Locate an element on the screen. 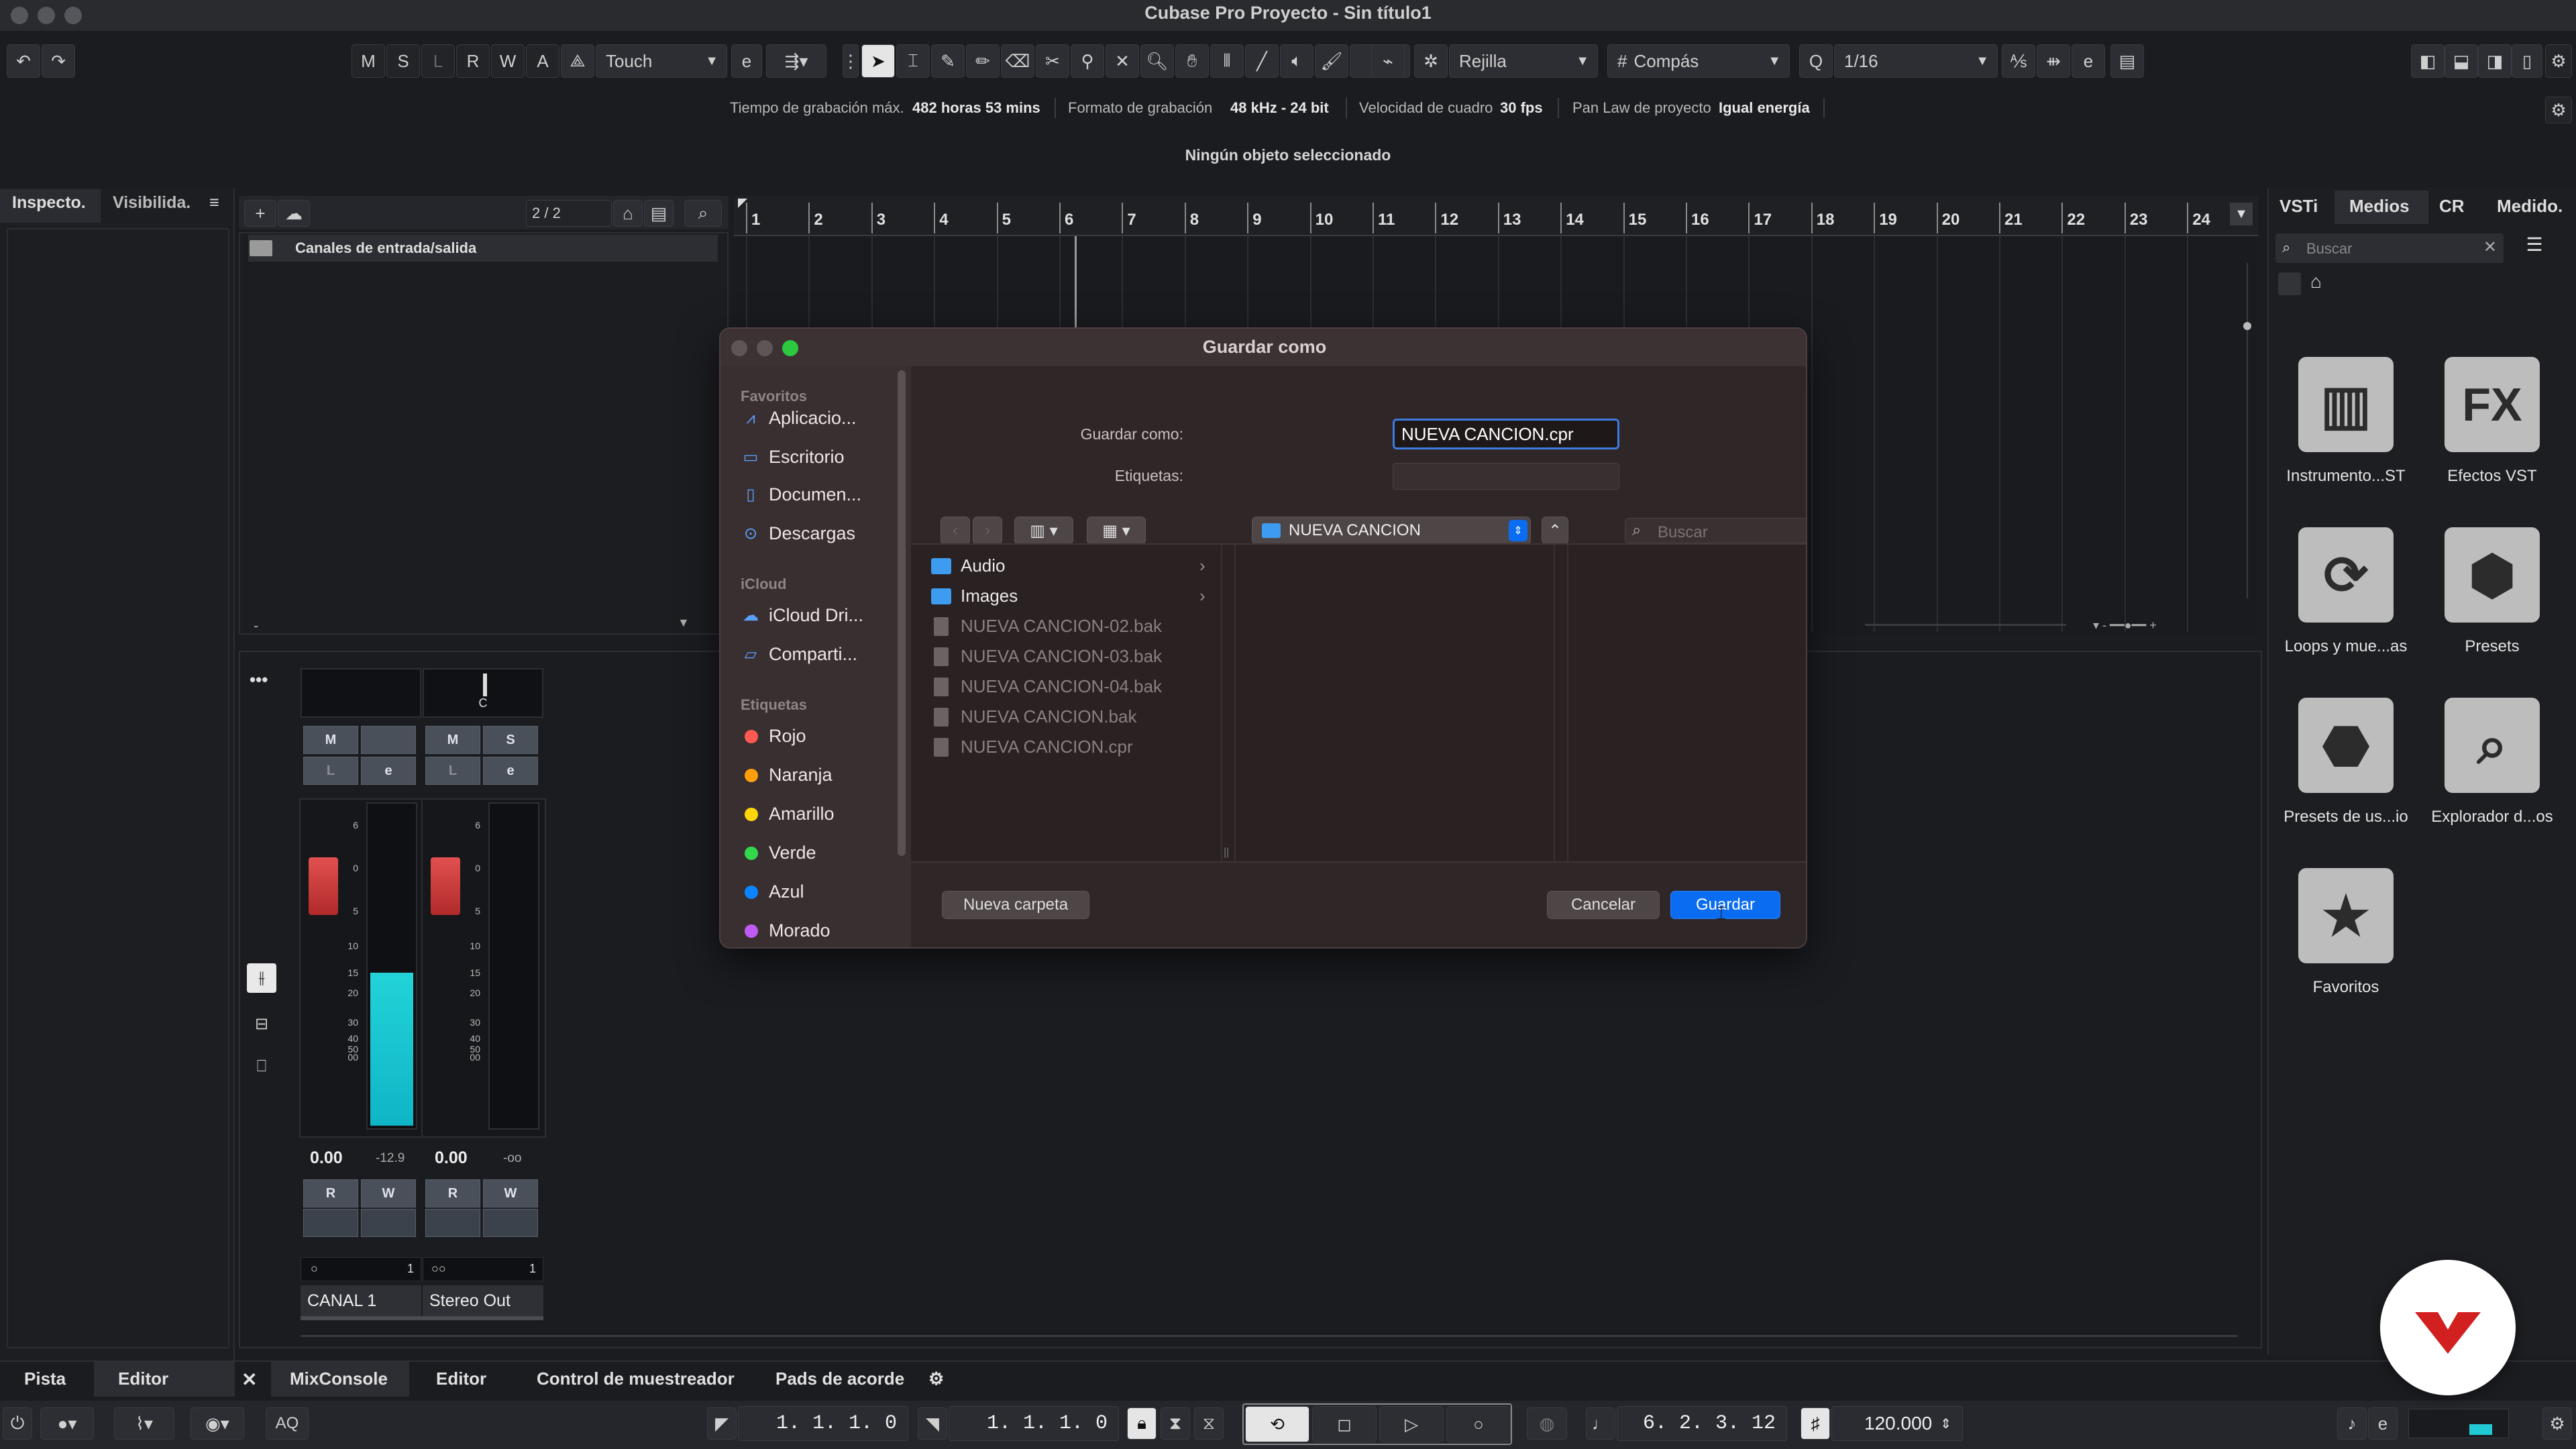 Image resolution: width=2576 pixels, height=1449 pixels. tab-editor-left: Editor is located at coordinates (143, 1378).